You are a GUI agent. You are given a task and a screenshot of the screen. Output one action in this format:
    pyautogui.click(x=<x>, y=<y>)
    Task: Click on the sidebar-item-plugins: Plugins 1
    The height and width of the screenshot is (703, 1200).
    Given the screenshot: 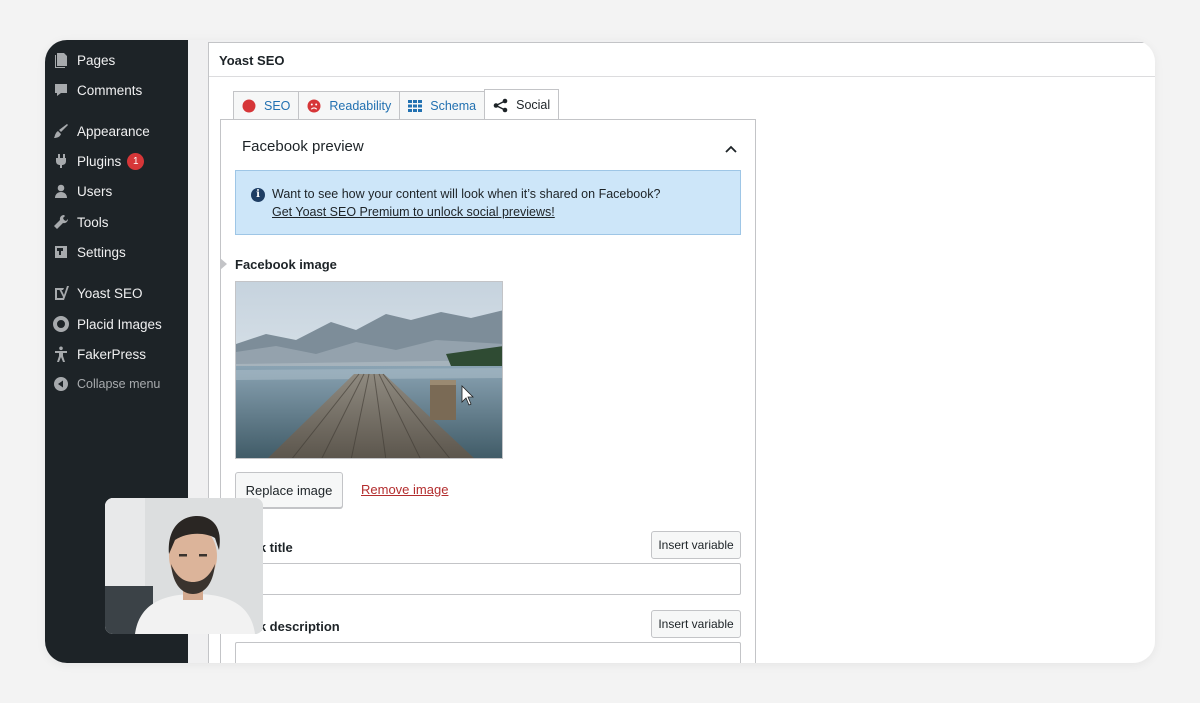 What is the action you would take?
    pyautogui.click(x=116, y=161)
    